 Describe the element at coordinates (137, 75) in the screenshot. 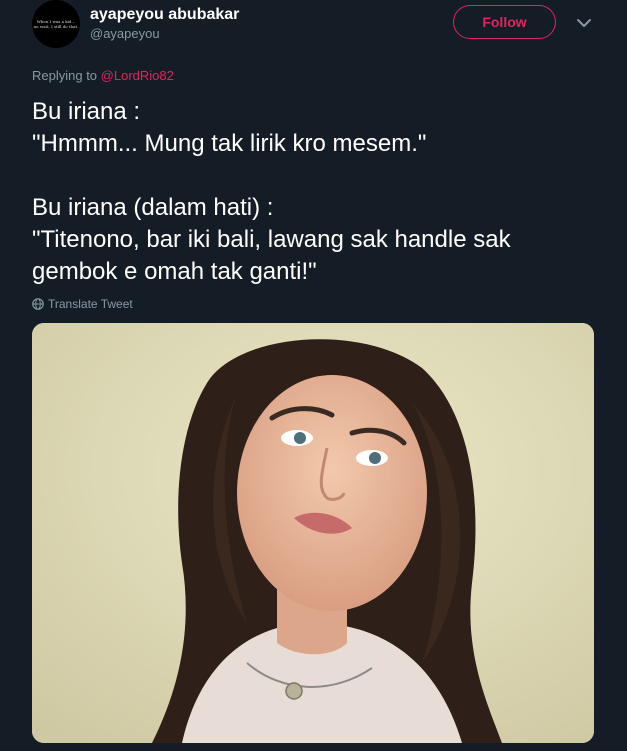

I see `replying-handle-link: @LordRio82` at that location.